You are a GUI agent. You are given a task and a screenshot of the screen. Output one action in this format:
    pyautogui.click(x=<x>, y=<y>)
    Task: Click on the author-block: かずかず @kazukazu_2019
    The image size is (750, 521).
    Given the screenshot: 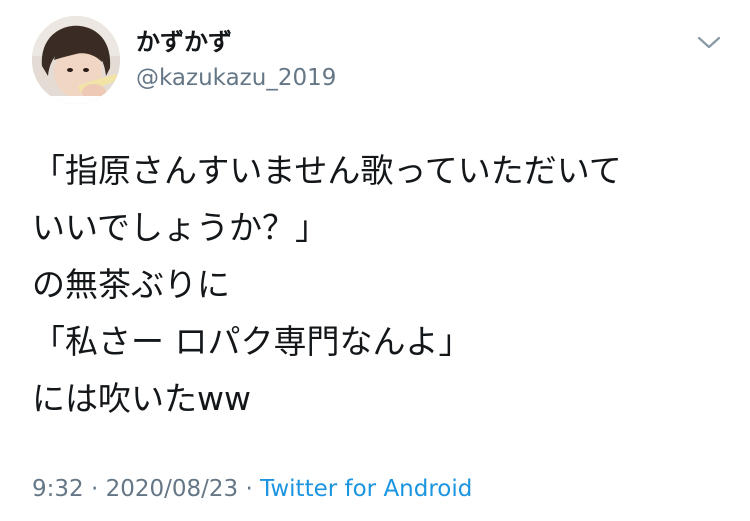 What is the action you would take?
    pyautogui.click(x=236, y=60)
    